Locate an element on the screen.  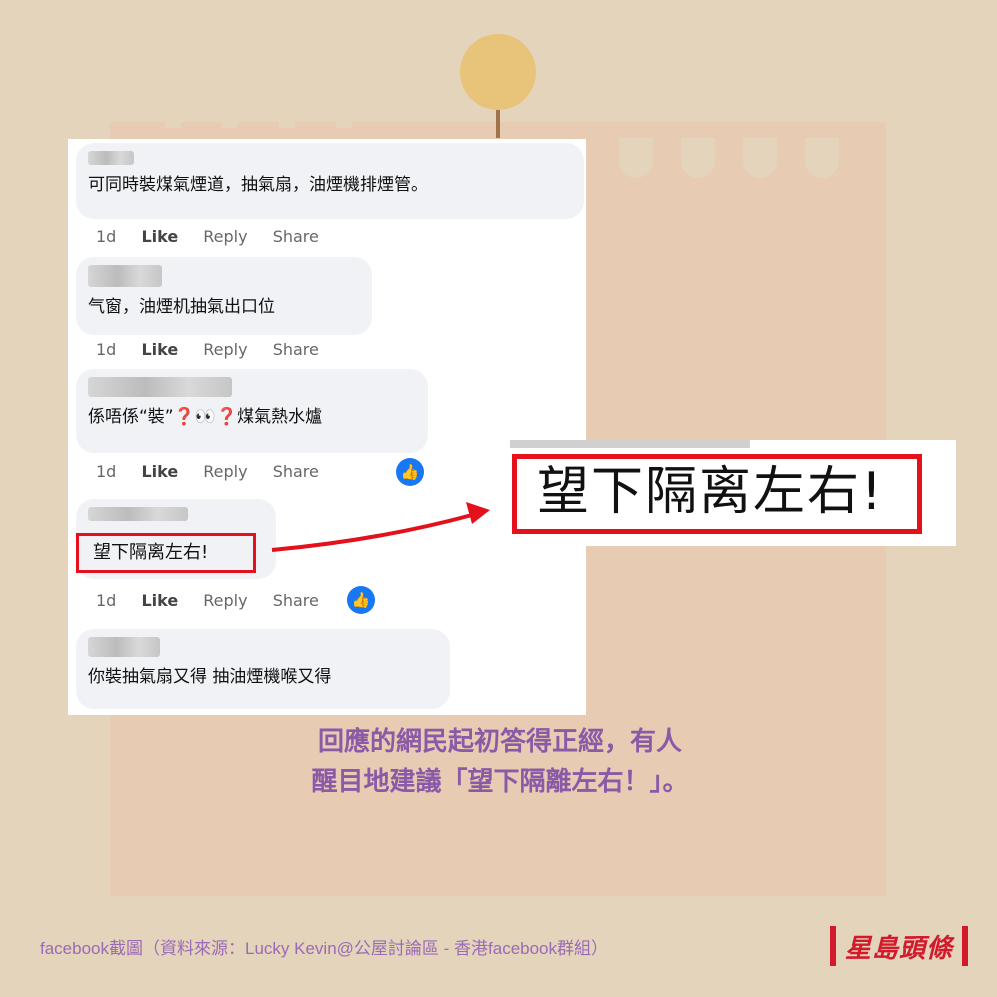
comment-5: 你裝抽氣扇又得 抽油煙機喉又得 is located at coordinates (263, 669).